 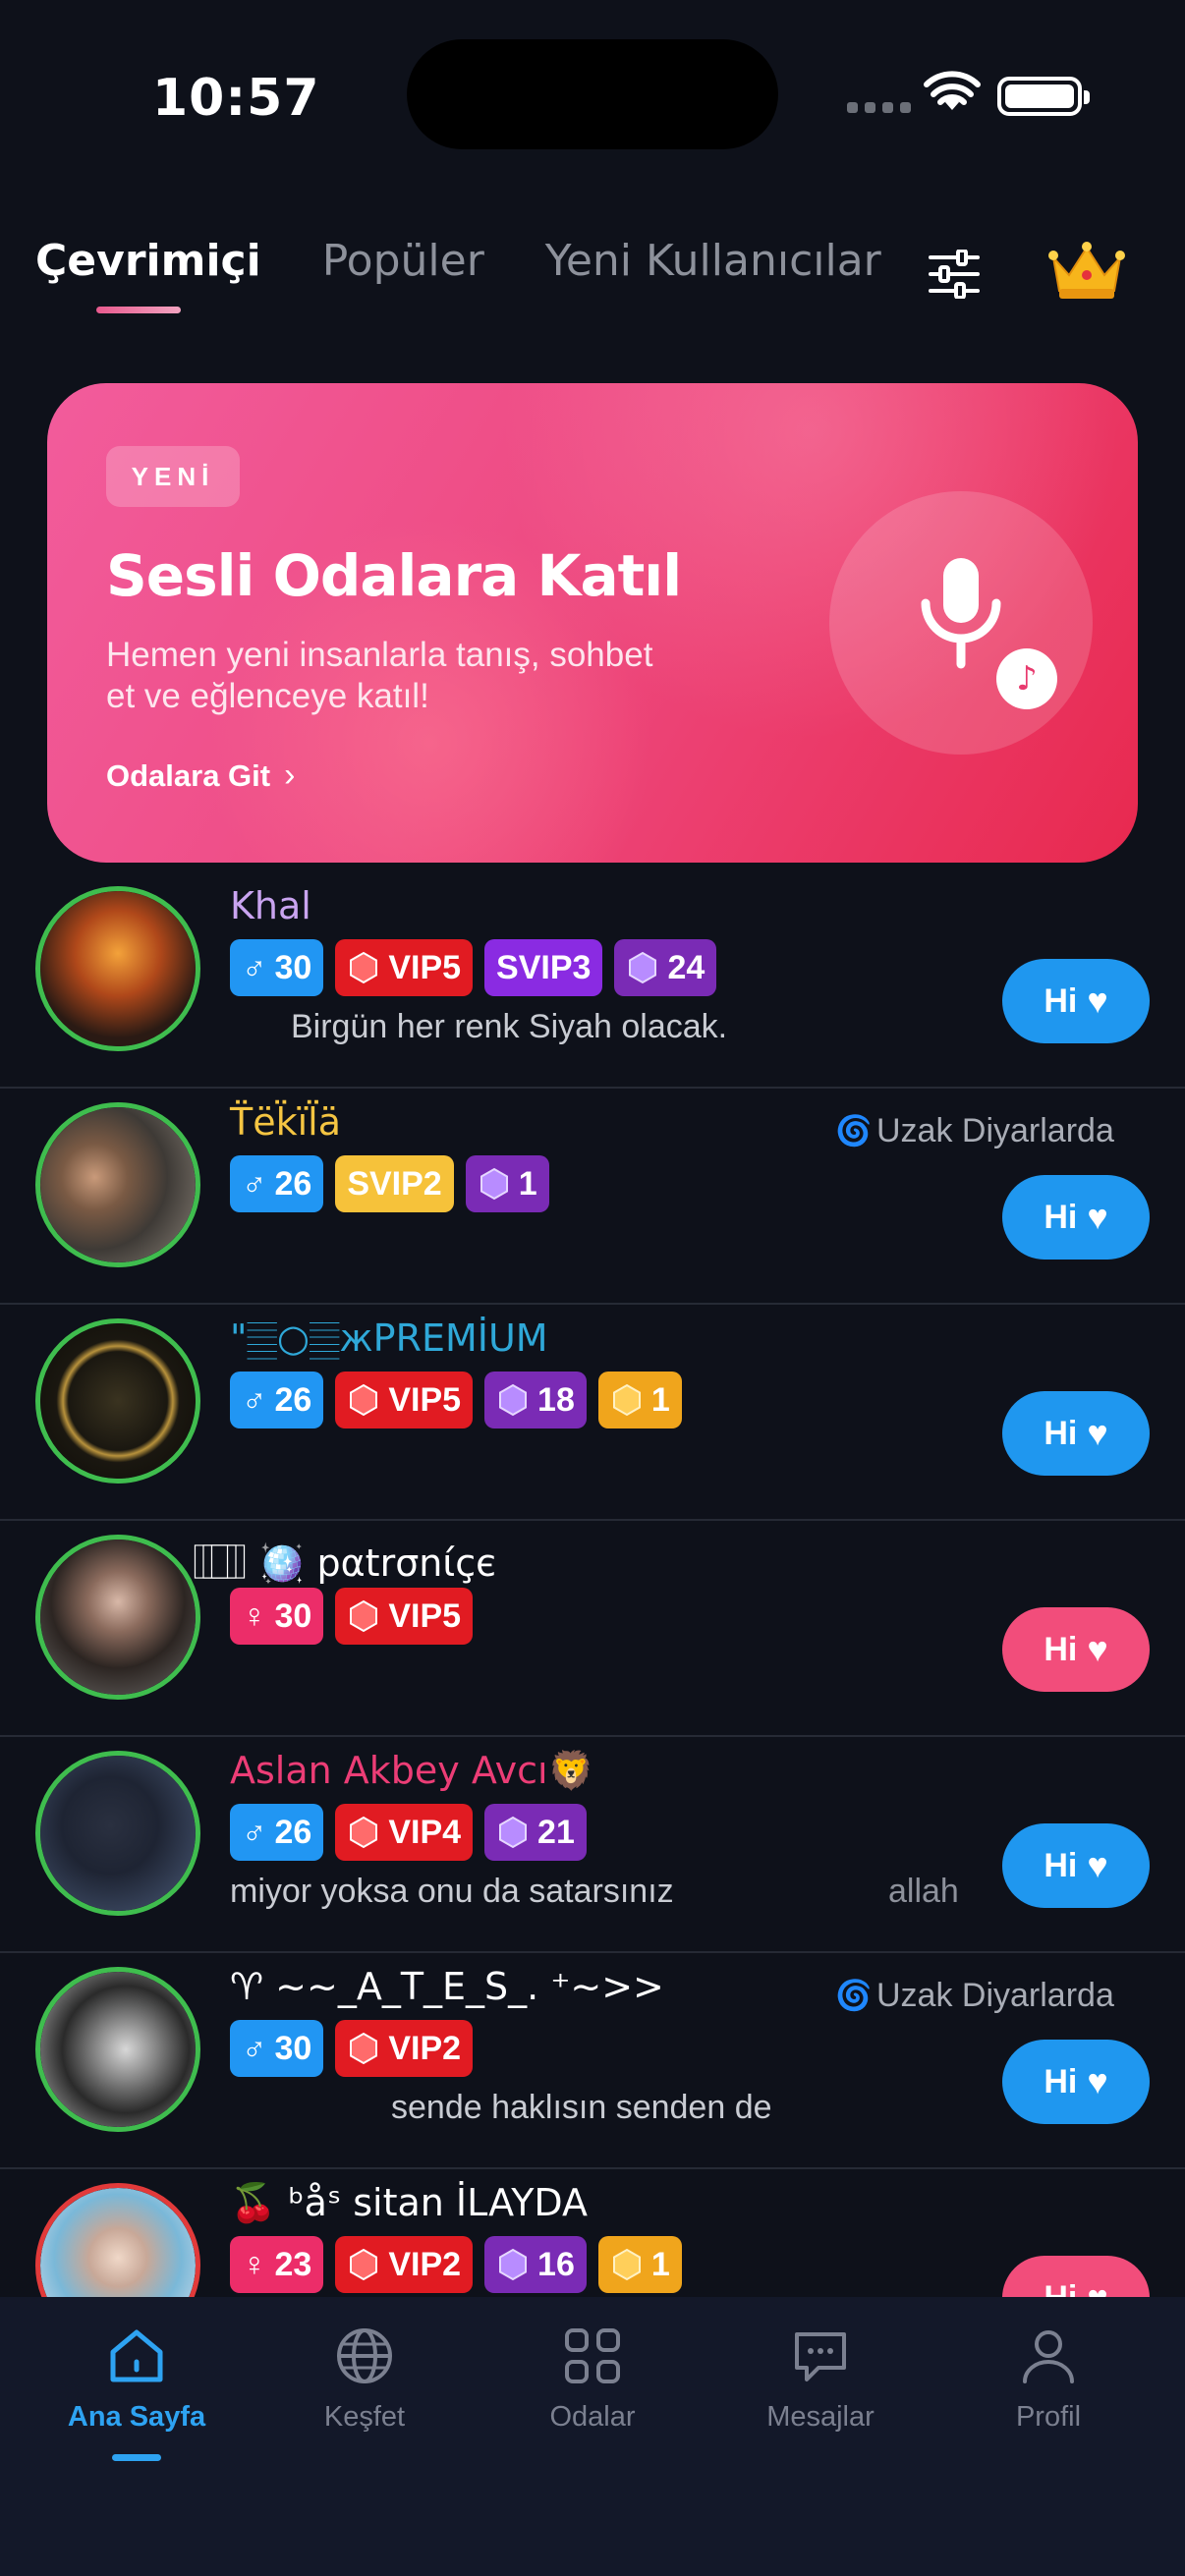 What do you see at coordinates (136, 2355) in the screenshot?
I see `home-icon` at bounding box center [136, 2355].